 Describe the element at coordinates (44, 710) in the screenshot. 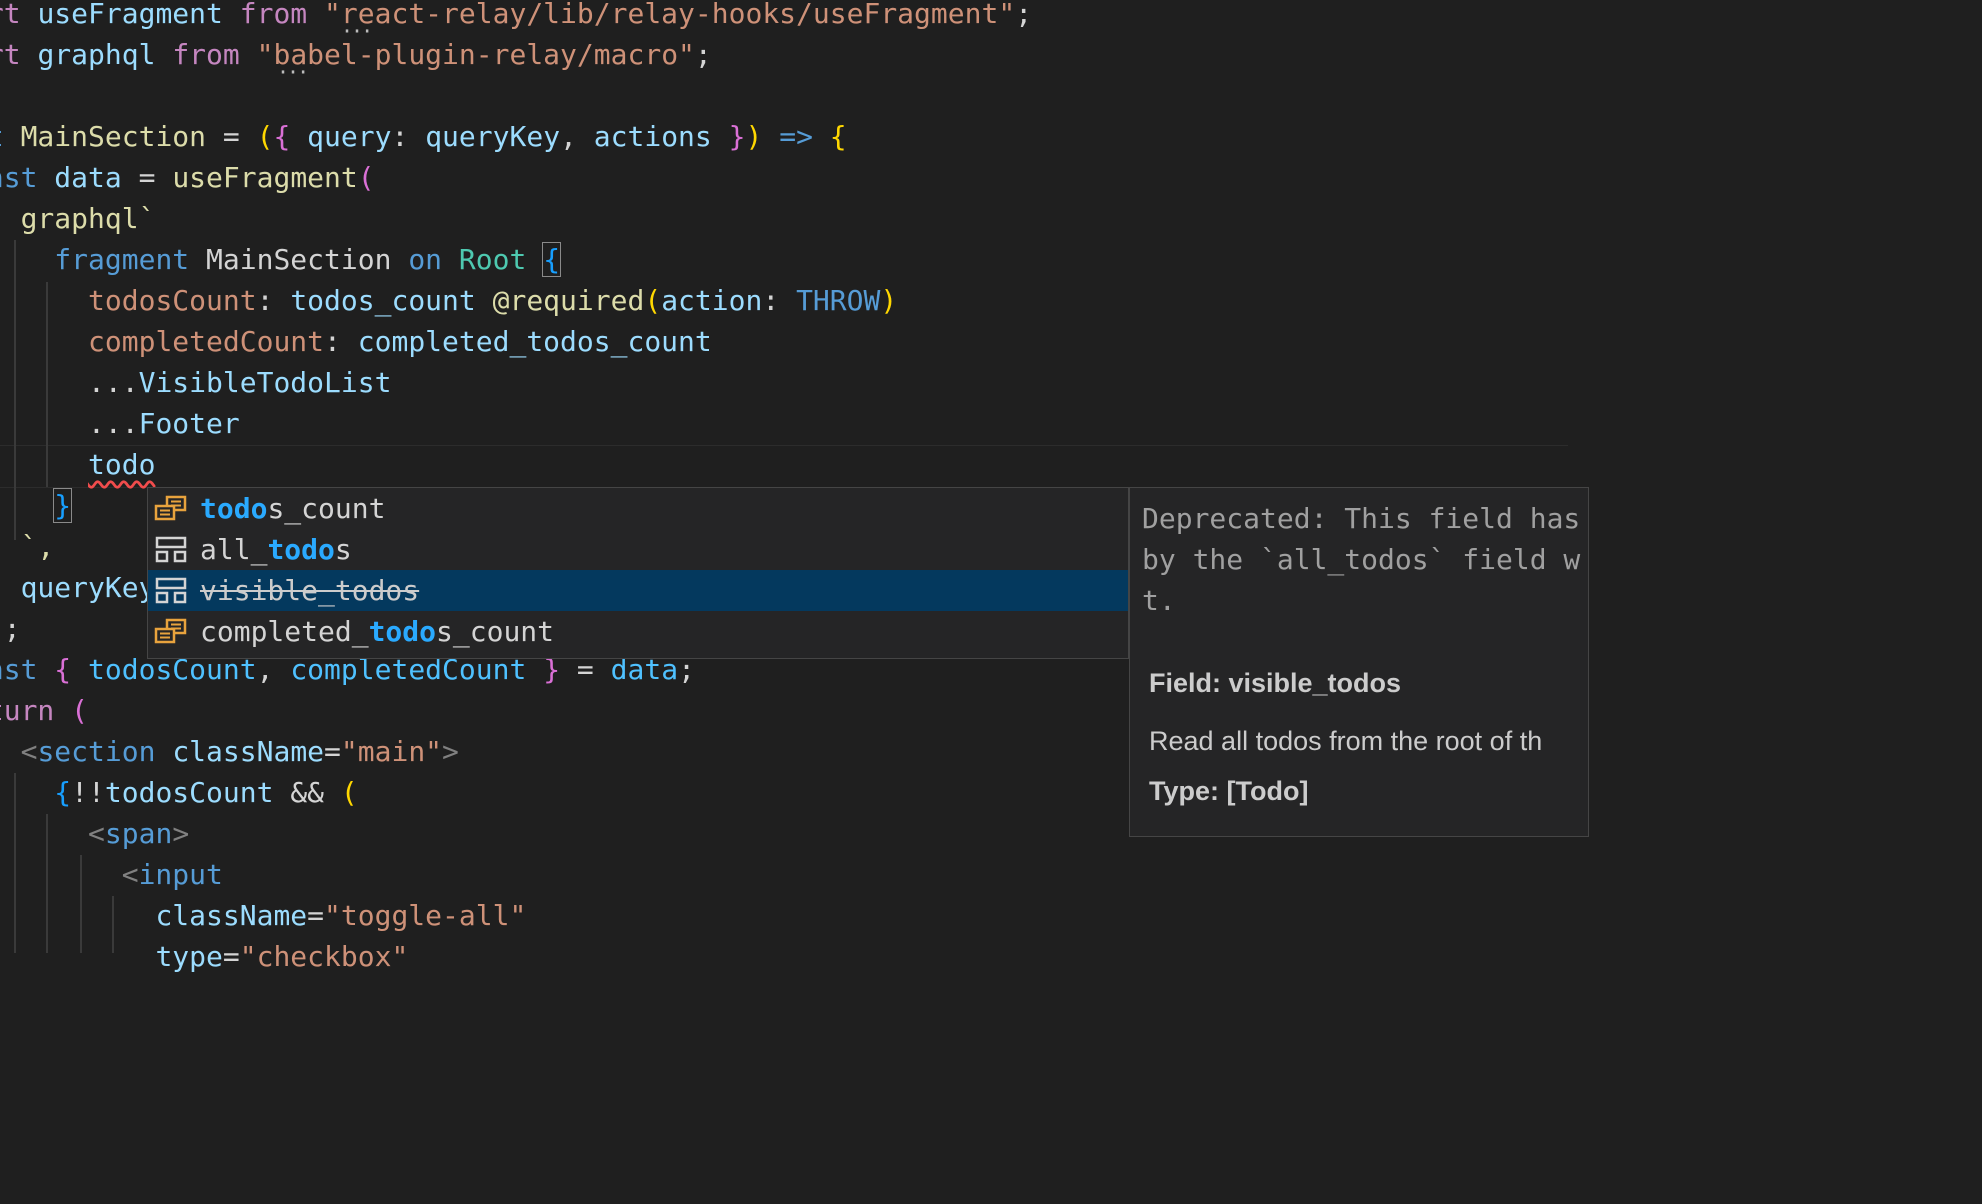

I see `code-line: eturn (` at that location.